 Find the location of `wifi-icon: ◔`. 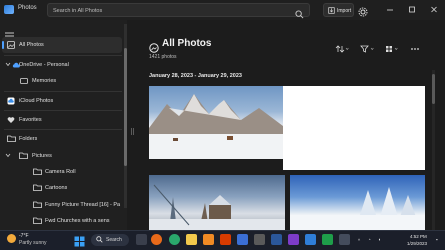

wifi-icon: ◔ is located at coordinates (369, 239).